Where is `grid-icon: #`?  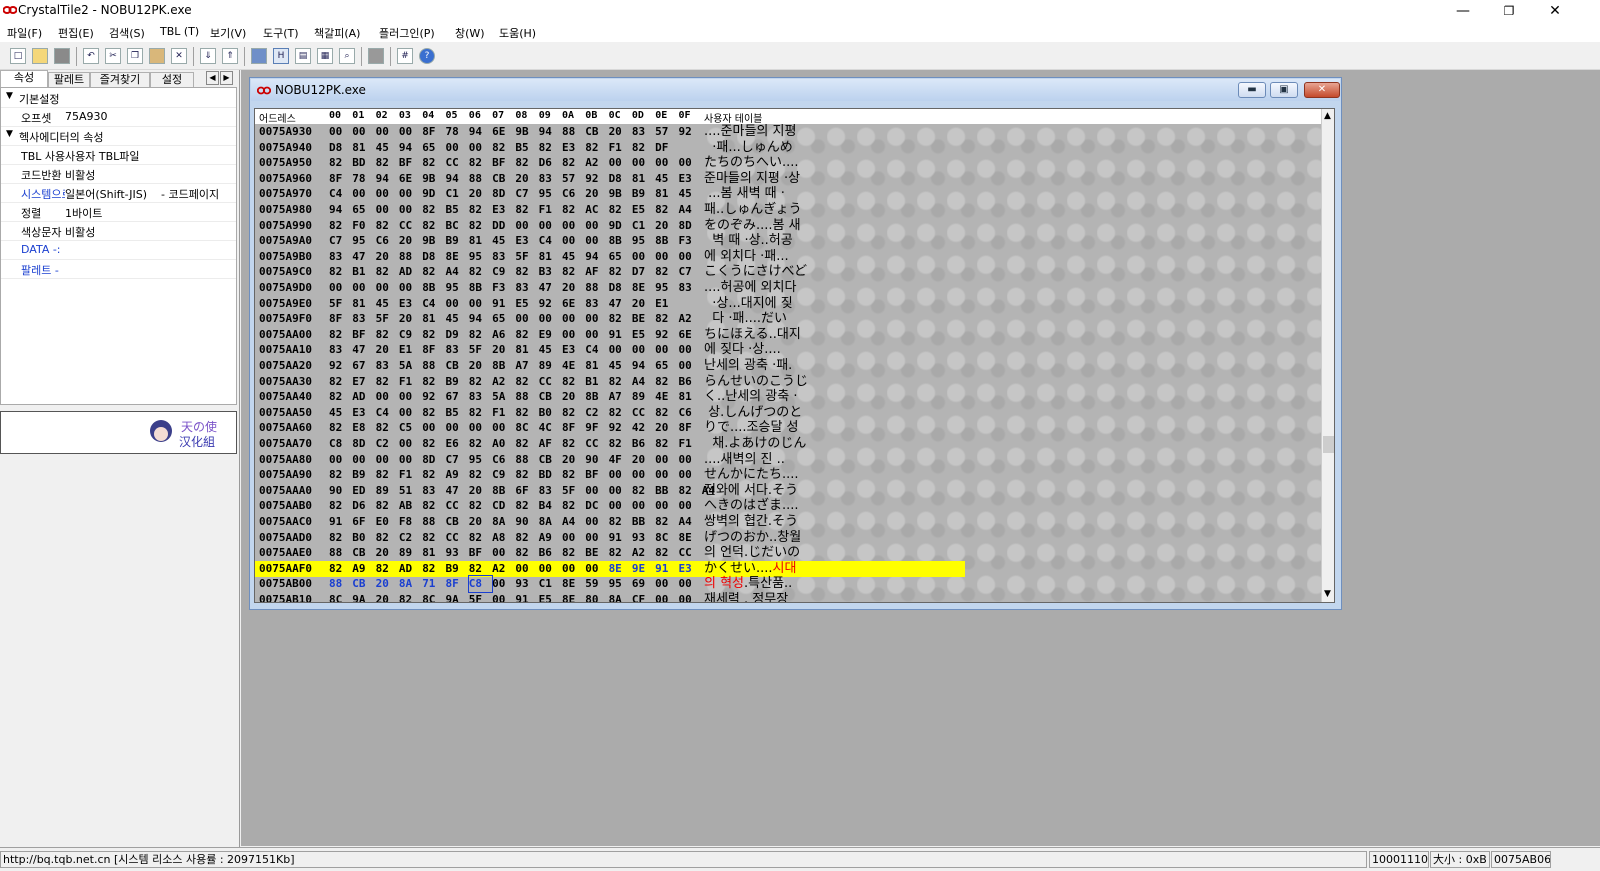
grid-icon: # is located at coordinates (405, 56).